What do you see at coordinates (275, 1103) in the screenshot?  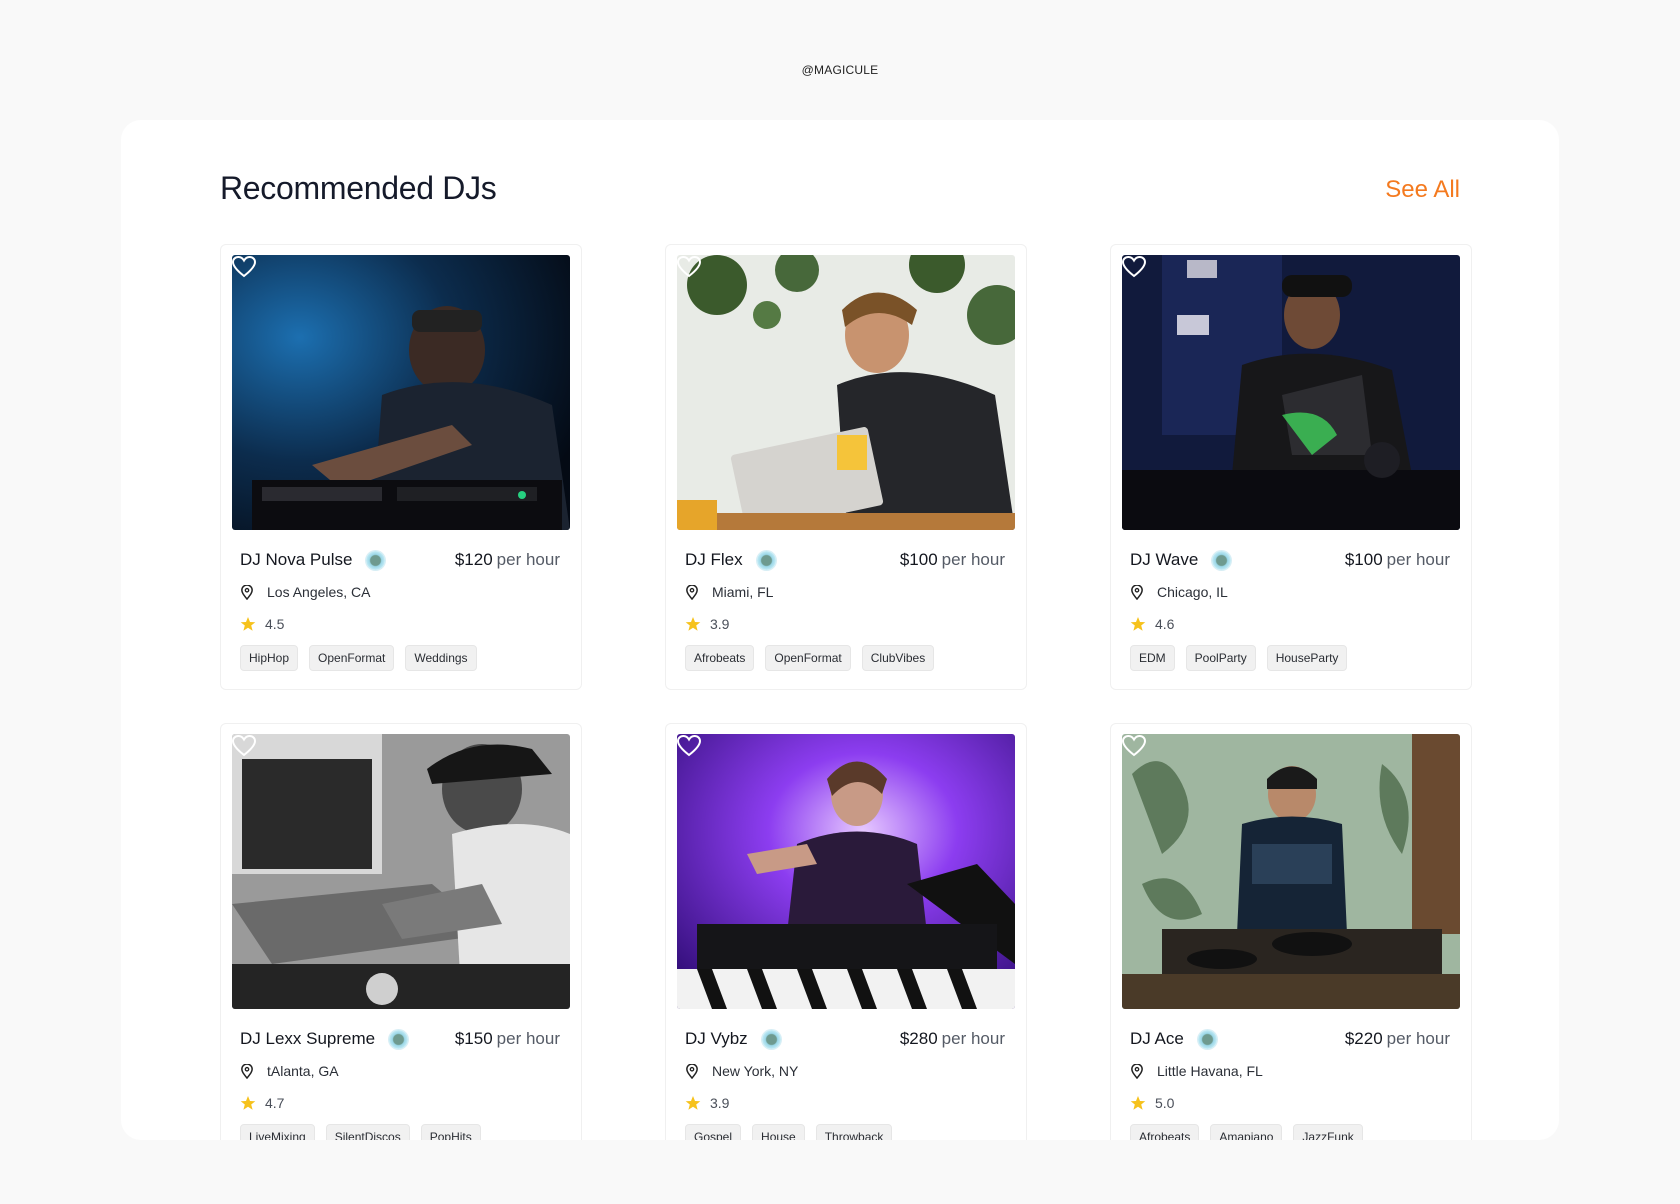 I see `rating-value: 4.7` at bounding box center [275, 1103].